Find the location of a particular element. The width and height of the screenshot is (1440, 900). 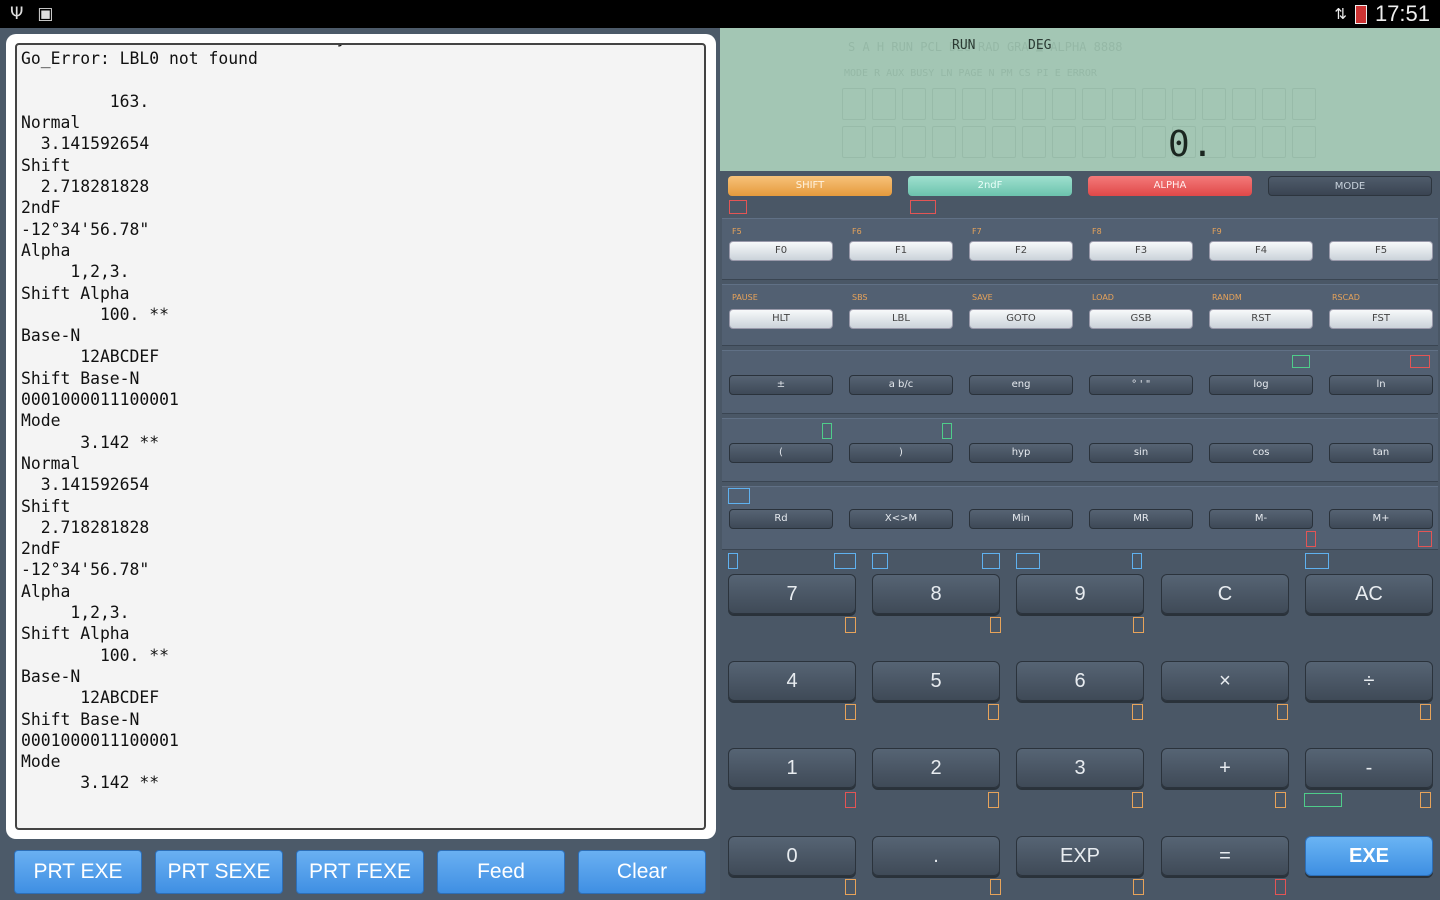

goto-key: GOTO is located at coordinates (1021, 319).